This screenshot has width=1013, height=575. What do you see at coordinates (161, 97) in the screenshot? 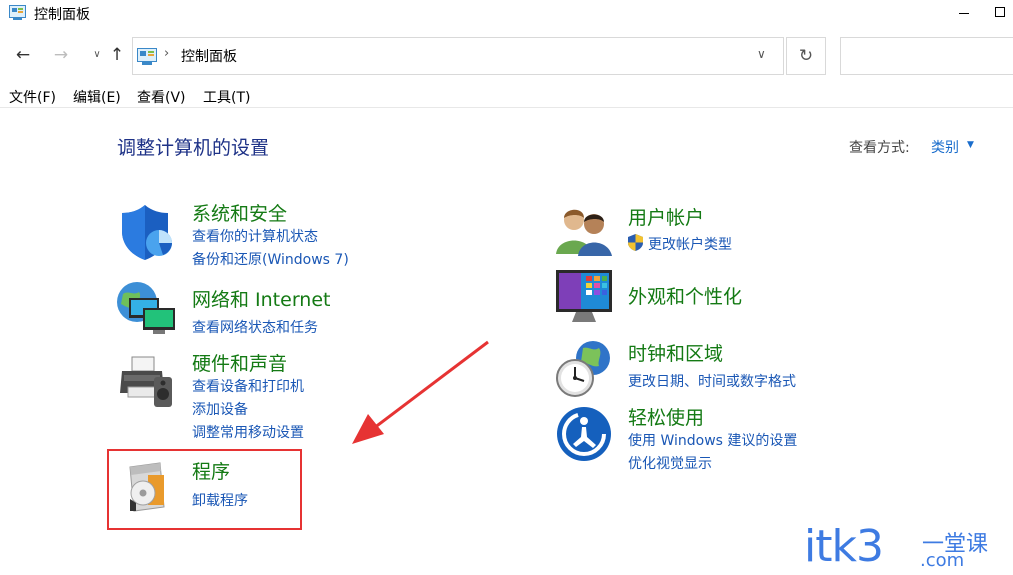
I see `menu-view: 查看(V)` at bounding box center [161, 97].